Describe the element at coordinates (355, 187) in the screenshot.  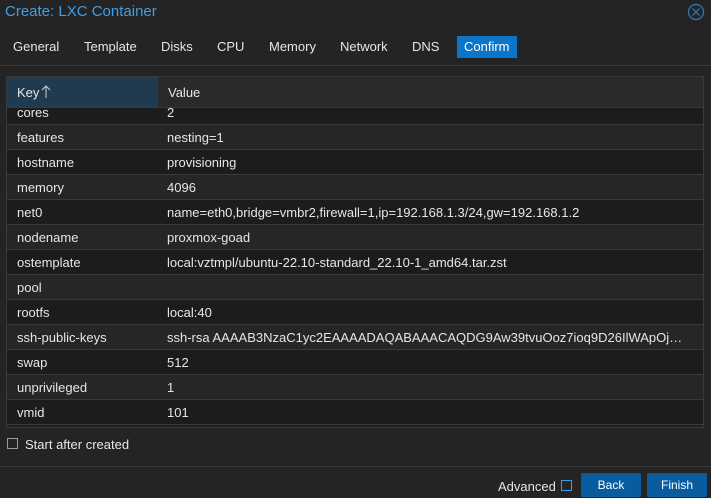
I see `table-row: memory 4096` at that location.